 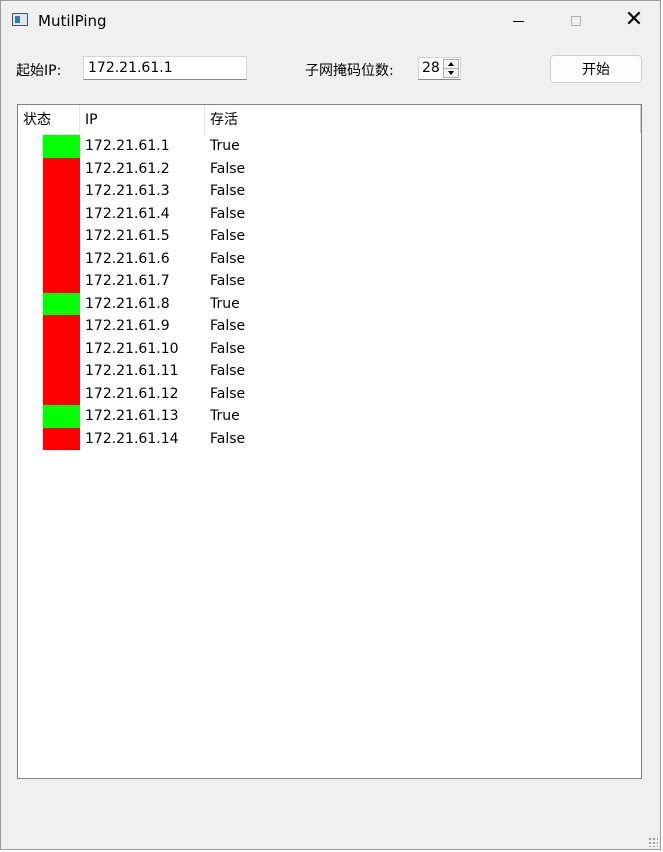 What do you see at coordinates (329, 371) in the screenshot?
I see `table-row: 172.21.61.11 False` at bounding box center [329, 371].